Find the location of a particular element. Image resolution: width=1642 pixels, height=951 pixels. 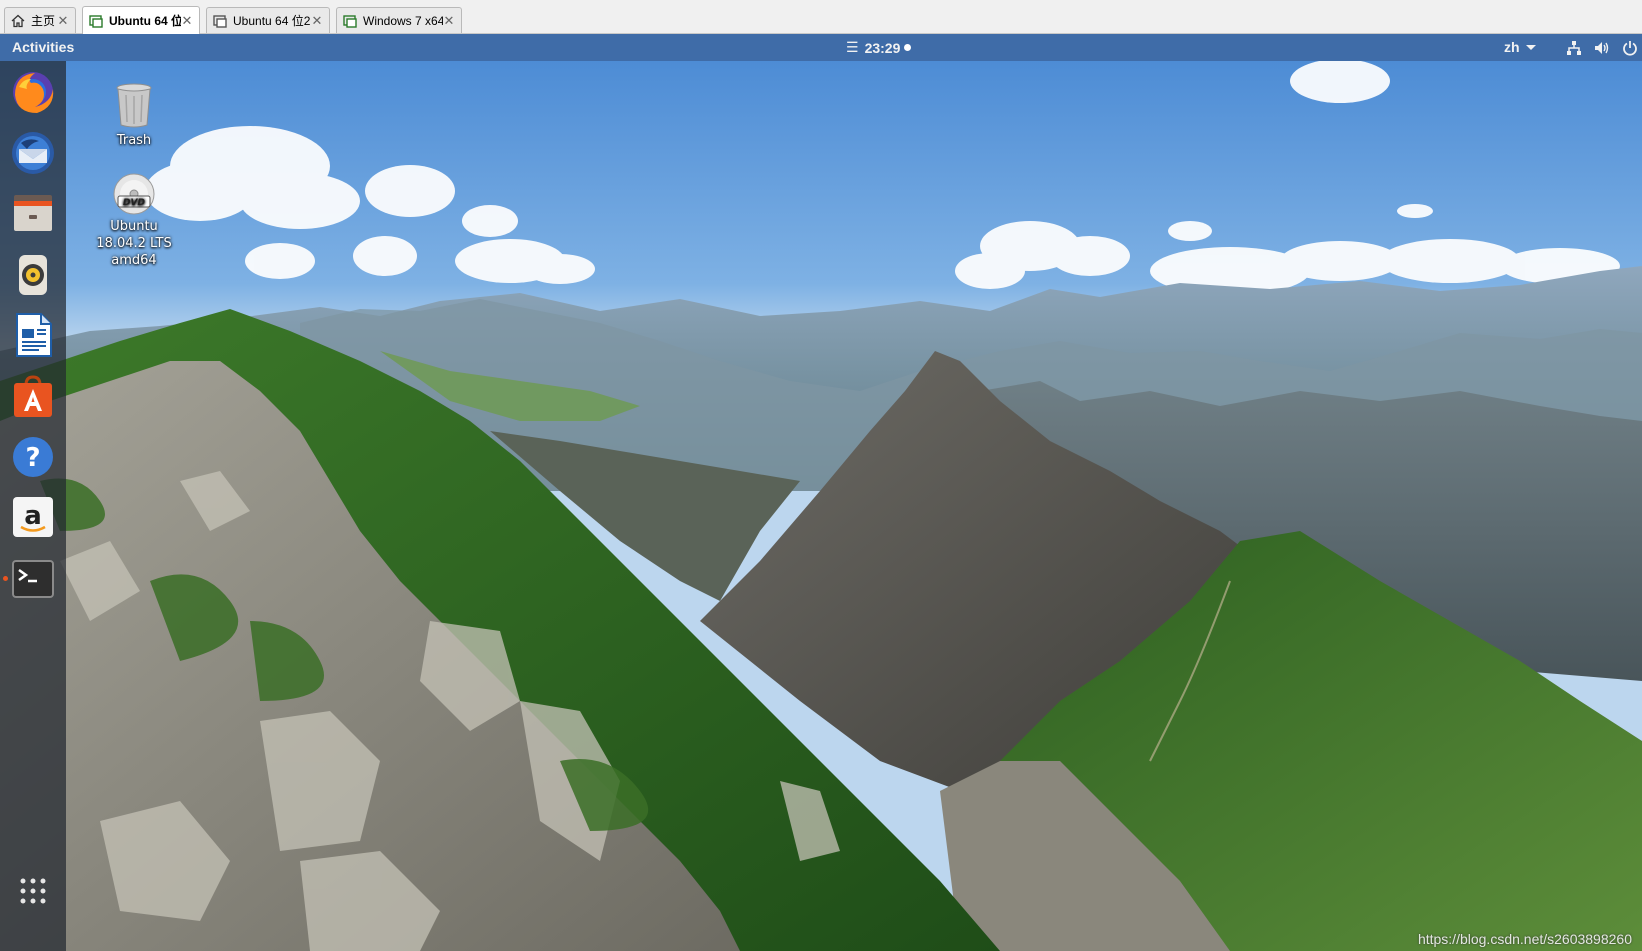

show-applications-button is located at coordinates (33, 891).